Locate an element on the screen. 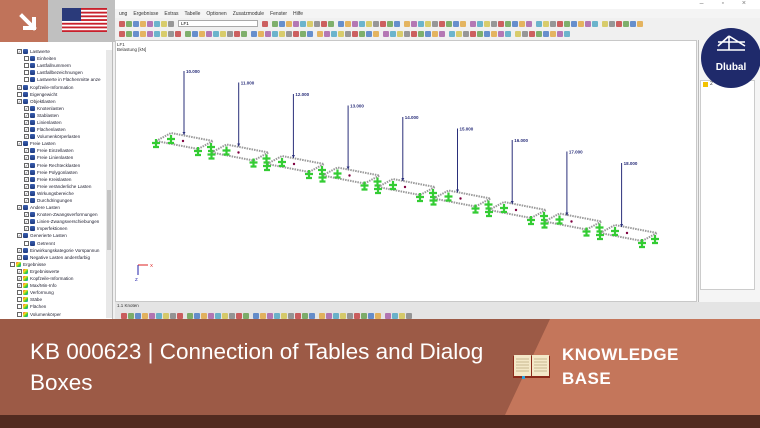 The width and height of the screenshot is (760, 428). scrollbar-thumb is located at coordinates (109, 220).